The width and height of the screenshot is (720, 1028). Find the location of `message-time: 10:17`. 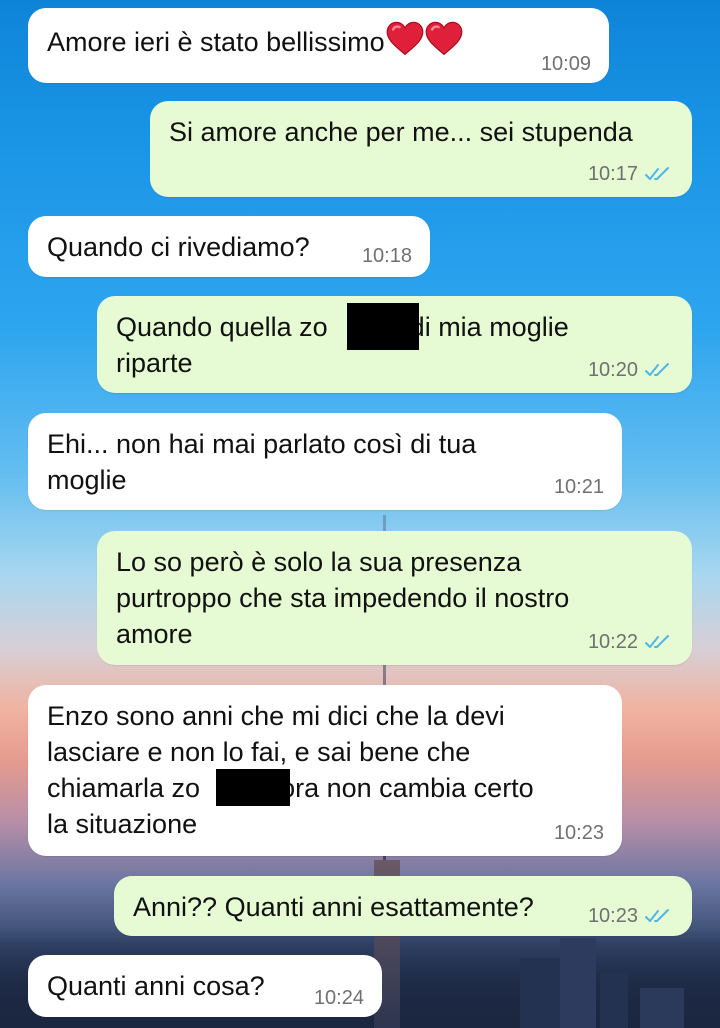

message-time: 10:17 is located at coordinates (612, 174).